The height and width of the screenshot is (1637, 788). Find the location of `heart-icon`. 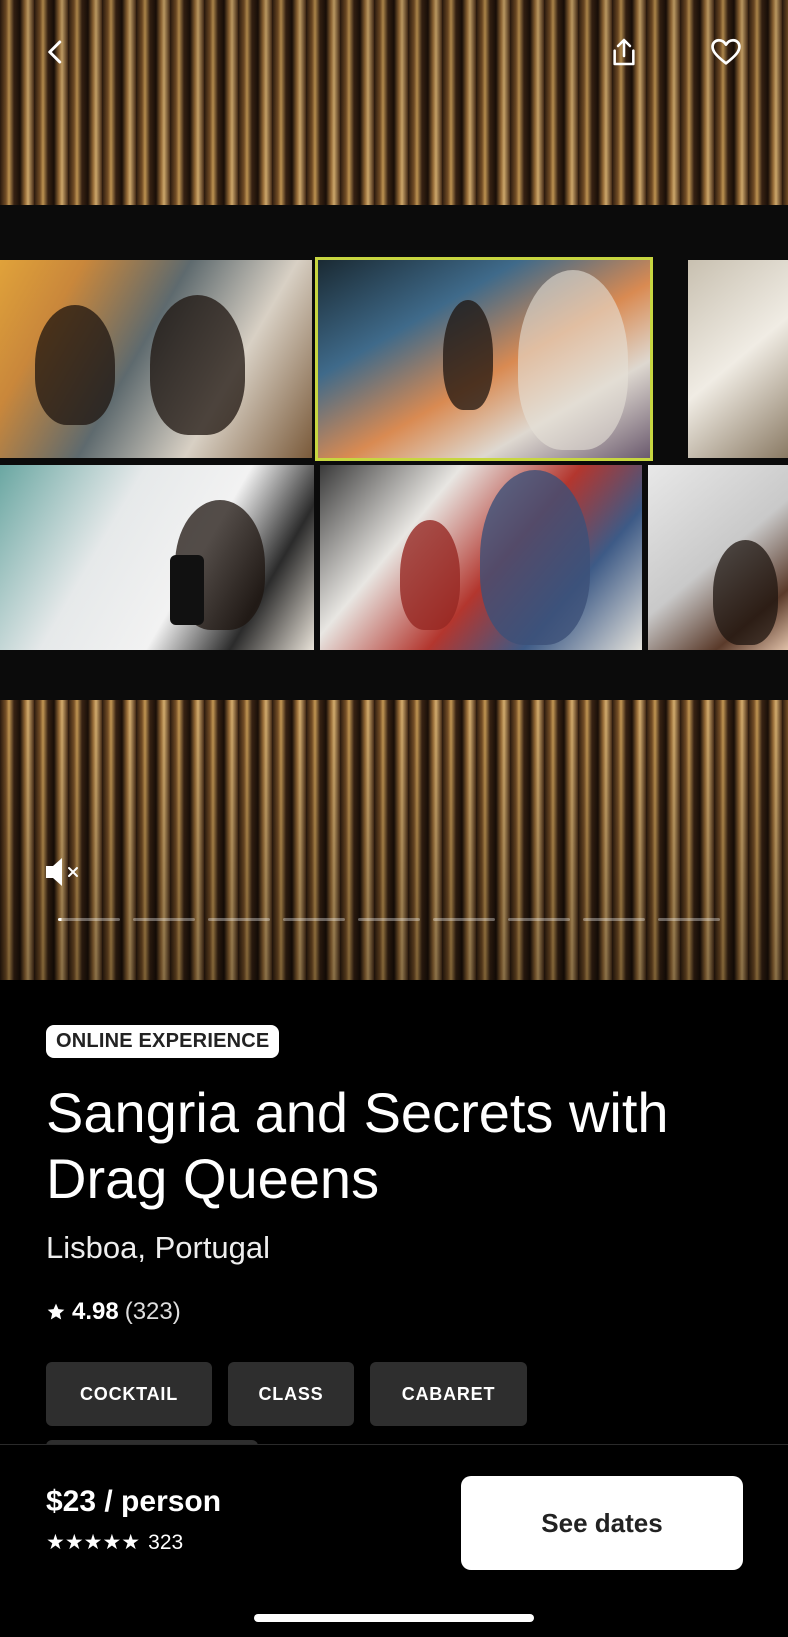

heart-icon is located at coordinates (726, 51).